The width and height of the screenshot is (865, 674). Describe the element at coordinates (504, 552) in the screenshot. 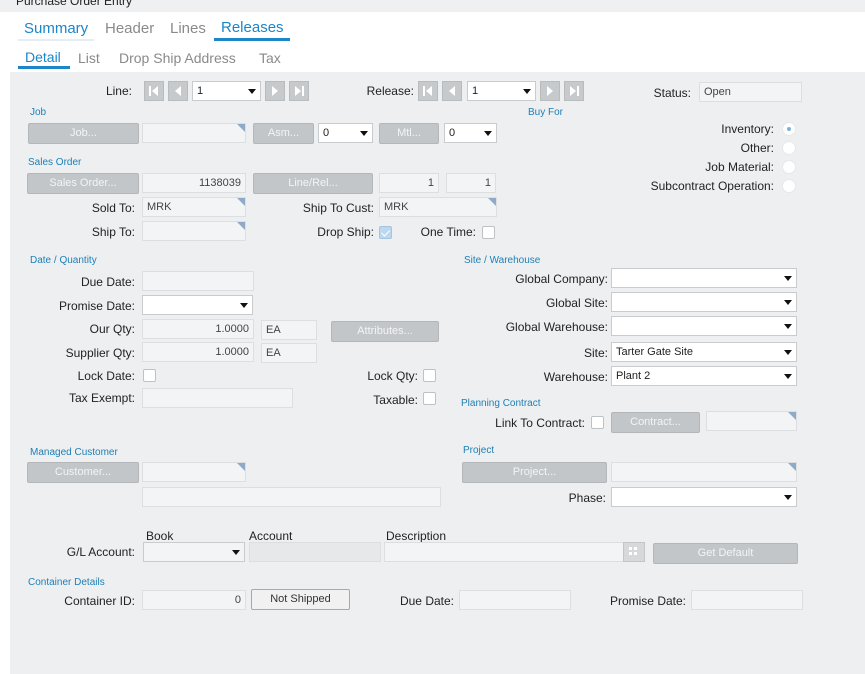

I see `gl-description-field` at that location.